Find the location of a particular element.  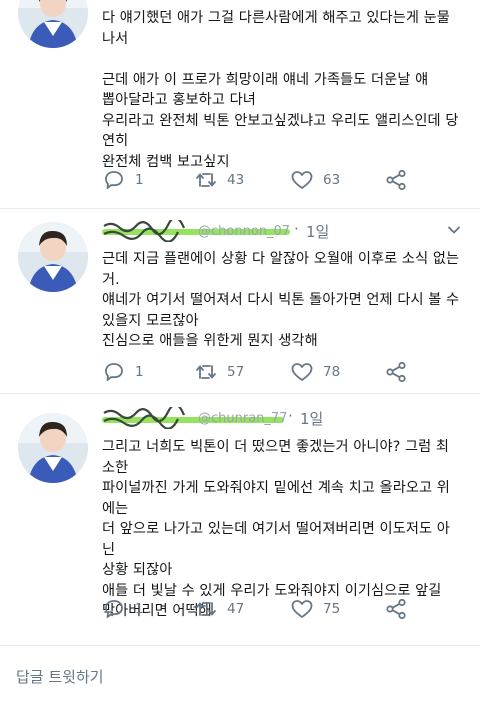

retweet-count: 43 is located at coordinates (236, 180).